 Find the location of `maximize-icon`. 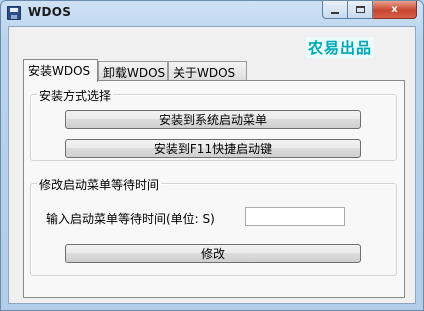

maximize-icon is located at coordinates (360, 9).